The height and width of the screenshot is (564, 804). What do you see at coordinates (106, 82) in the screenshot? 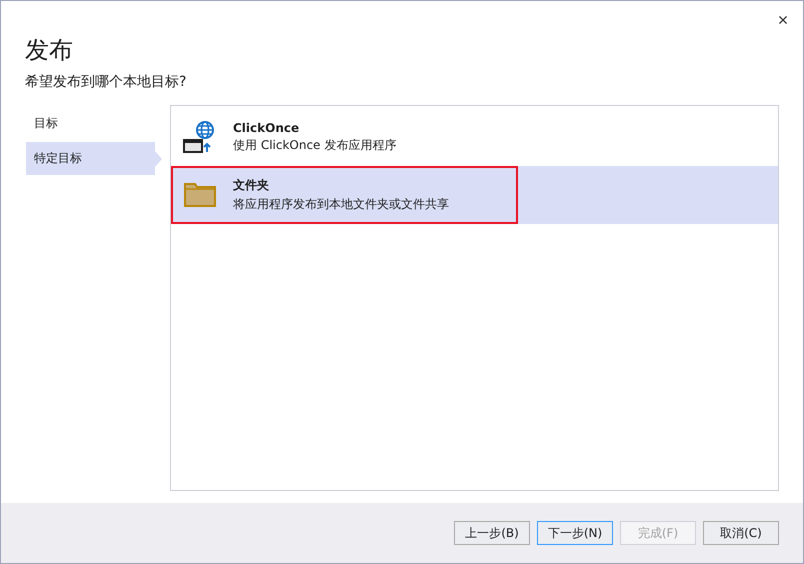
I see `dialog-subtitle: 希望发布到哪个本地目标?` at bounding box center [106, 82].